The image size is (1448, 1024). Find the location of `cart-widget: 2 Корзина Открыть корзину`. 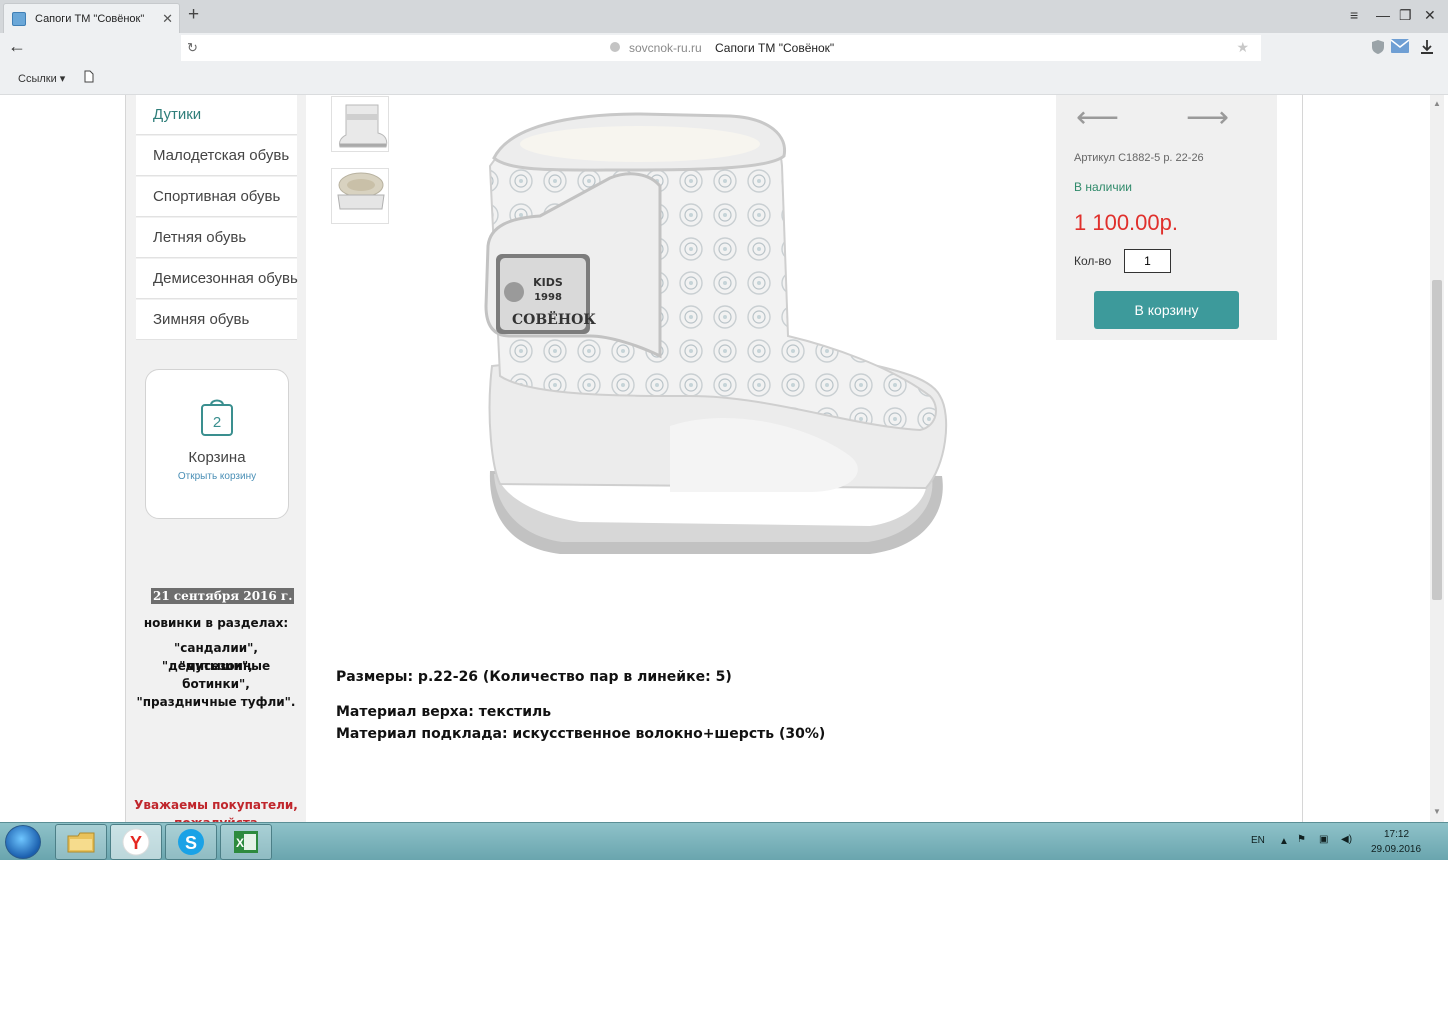

cart-widget: 2 Корзина Открыть корзину is located at coordinates (217, 444).